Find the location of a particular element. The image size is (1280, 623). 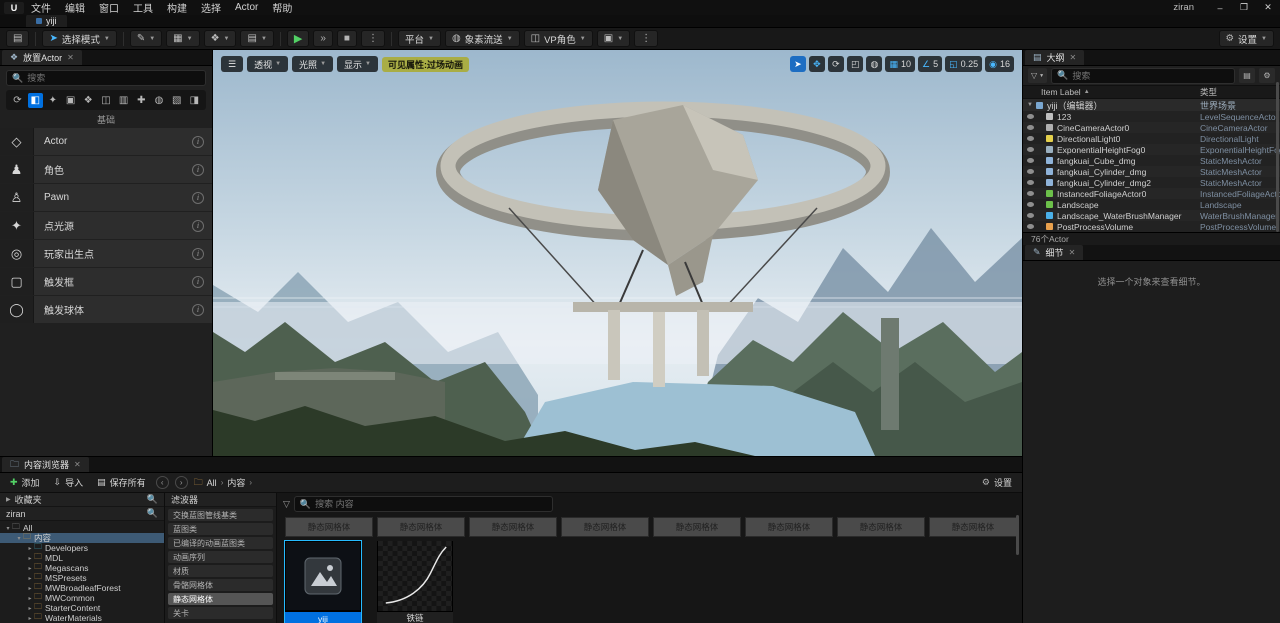

place-category-button: ◍ is located at coordinates (159, 100).